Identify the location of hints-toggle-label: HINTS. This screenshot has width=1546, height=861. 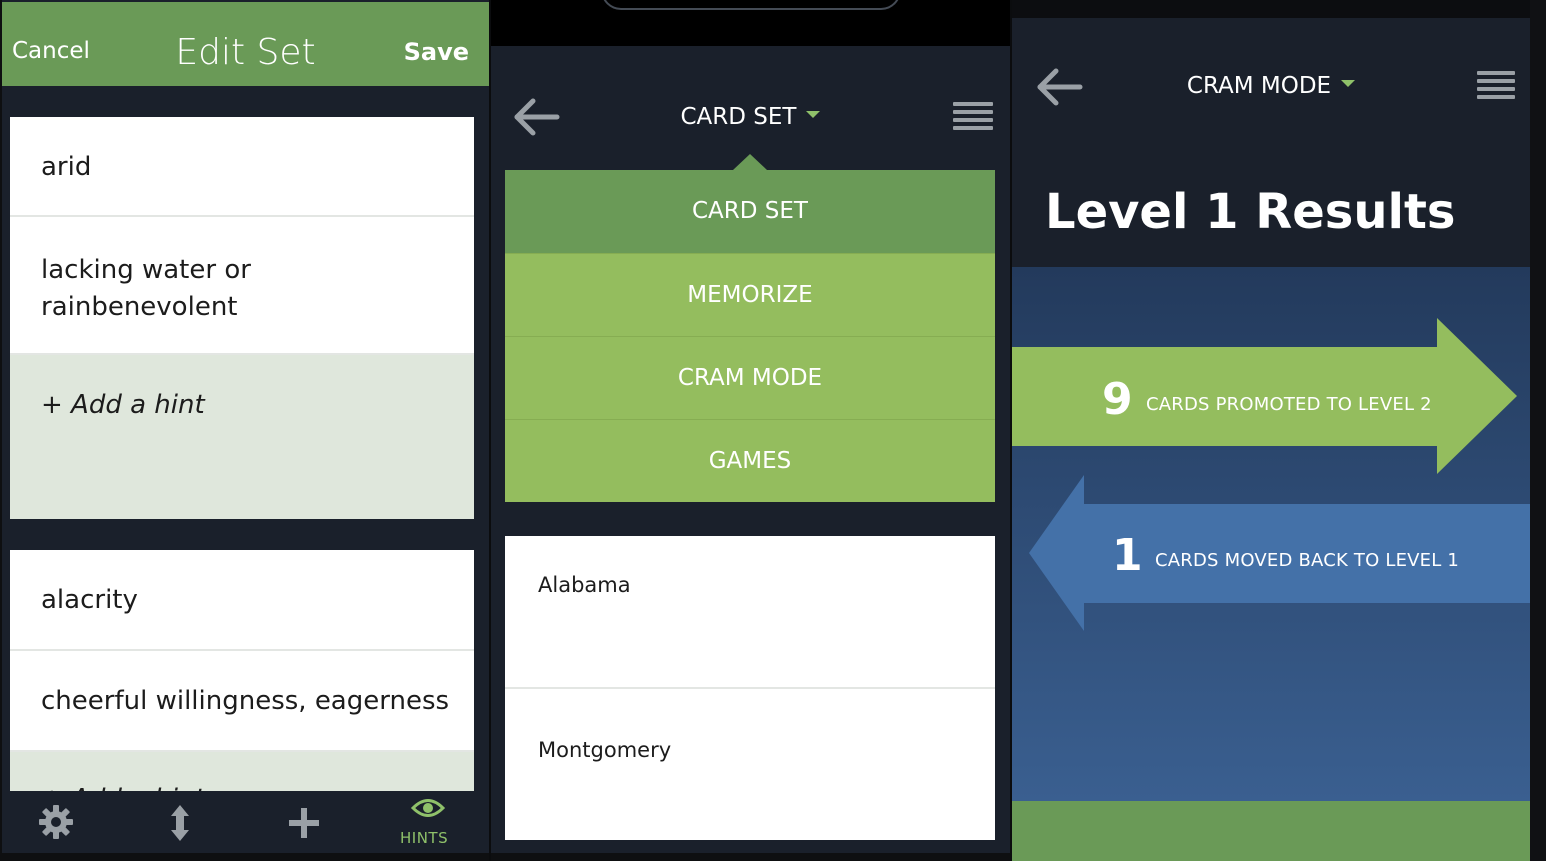
(424, 838).